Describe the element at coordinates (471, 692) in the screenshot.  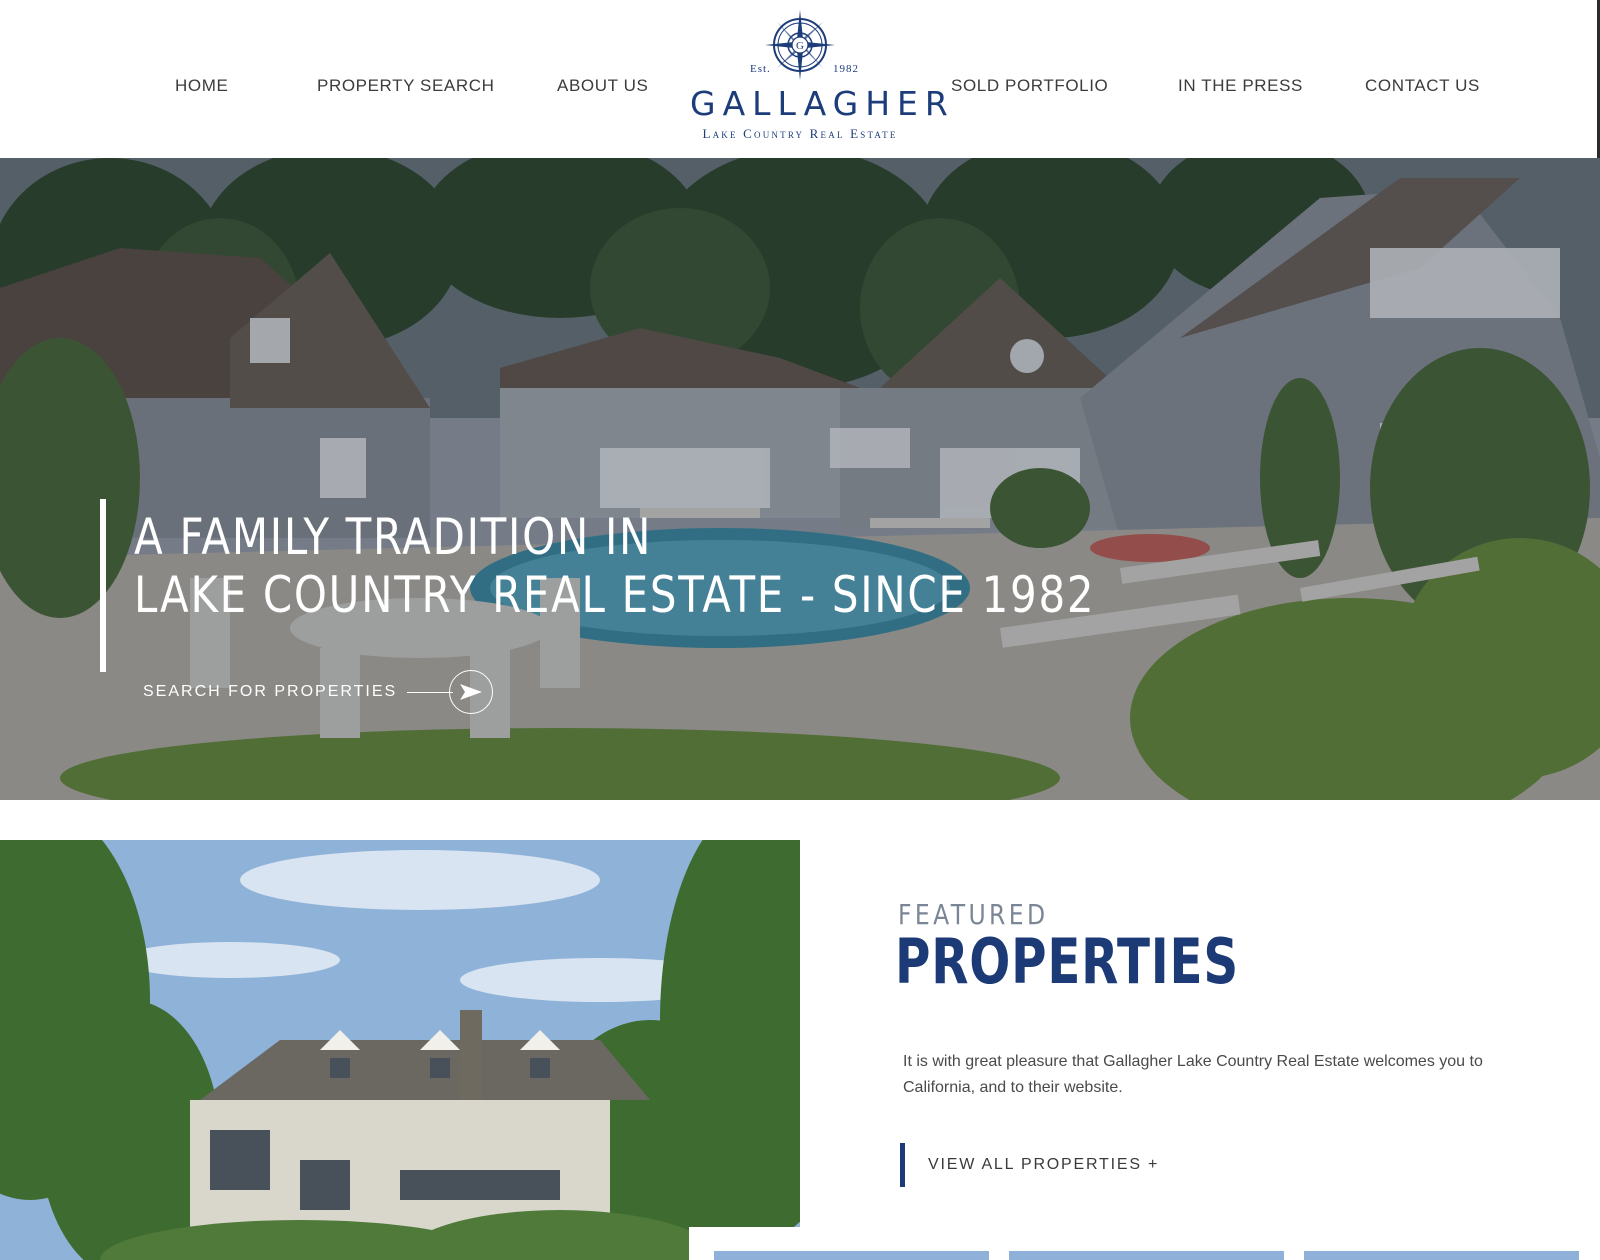
I see `arrow-right-icon` at that location.